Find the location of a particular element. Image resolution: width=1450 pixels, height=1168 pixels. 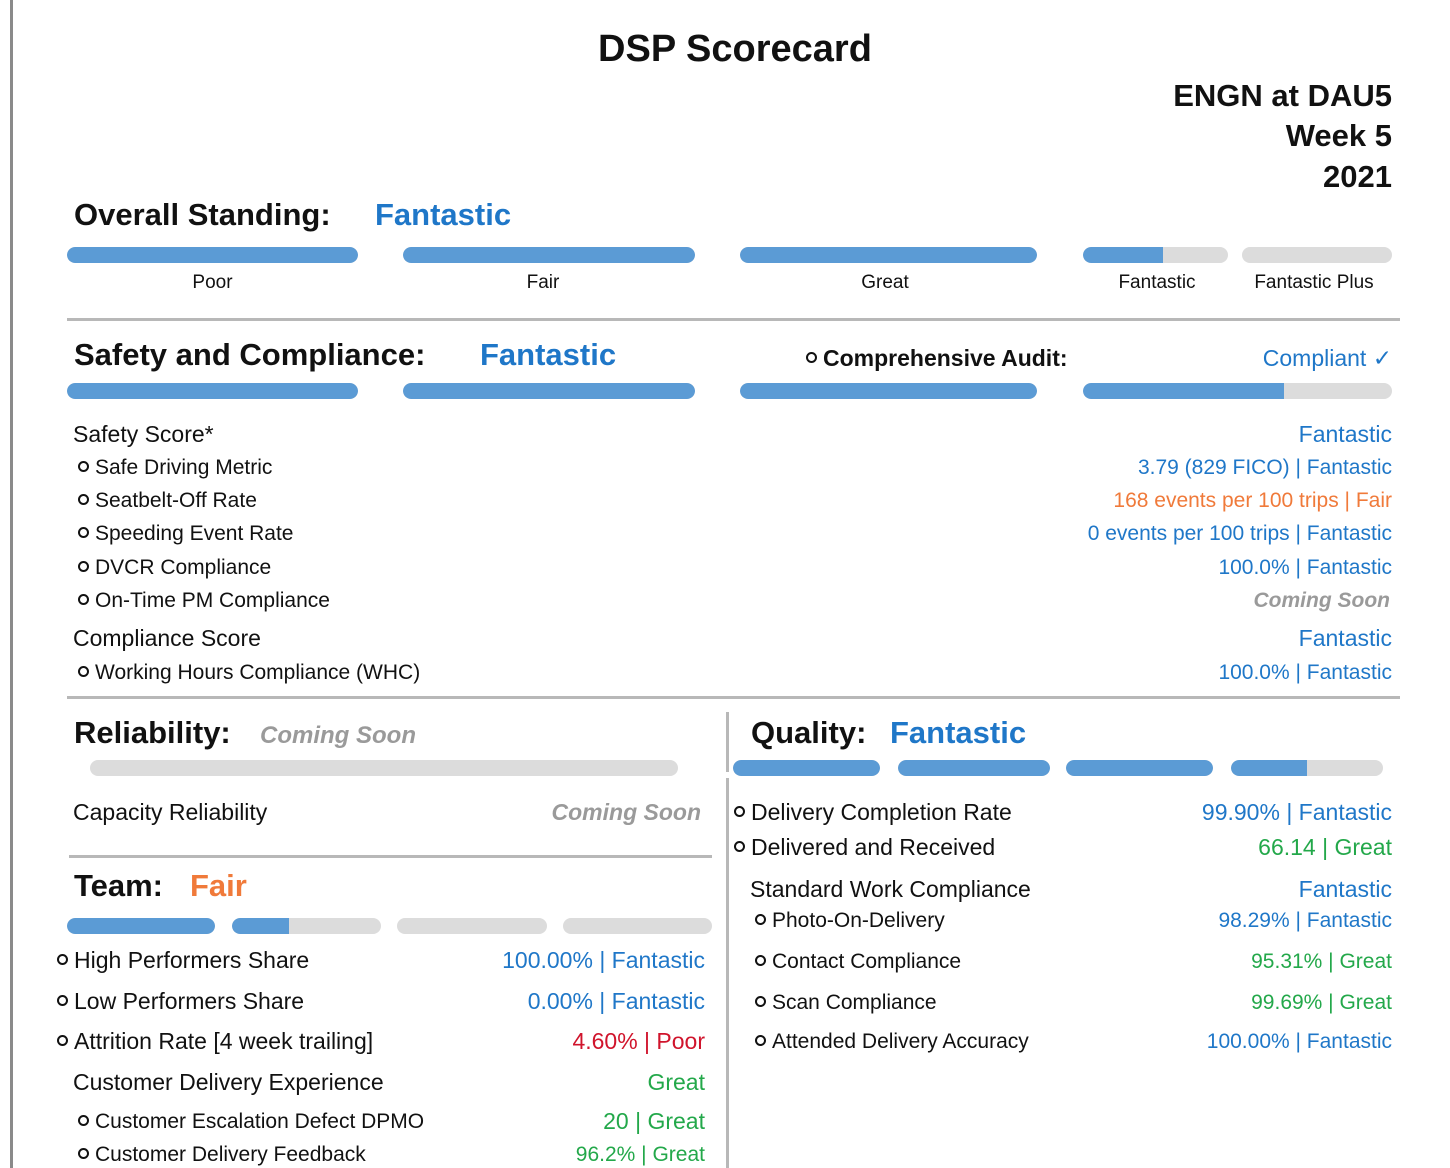

metric-delivery-feedback: Customer Delivery Feedback is located at coordinates (222, 1155).